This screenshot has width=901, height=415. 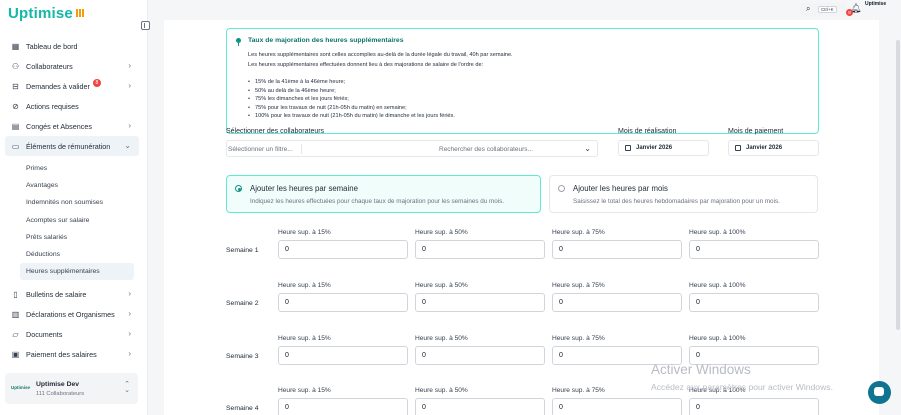 I want to click on folder-icon: ▱, so click(x=15, y=334).